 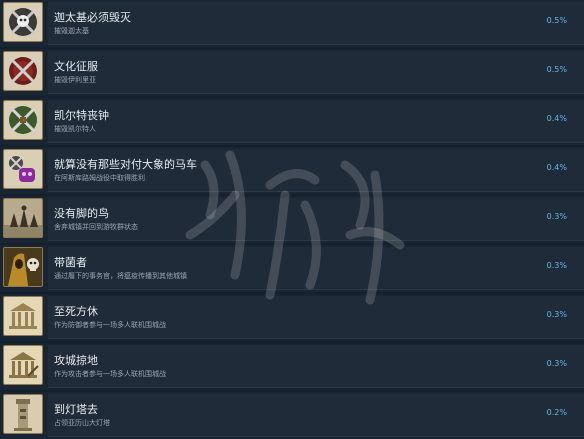 I want to click on achievement-row: 迦太基必须毁灭 摧毁迦太基 0.5%, so click(x=292, y=23).